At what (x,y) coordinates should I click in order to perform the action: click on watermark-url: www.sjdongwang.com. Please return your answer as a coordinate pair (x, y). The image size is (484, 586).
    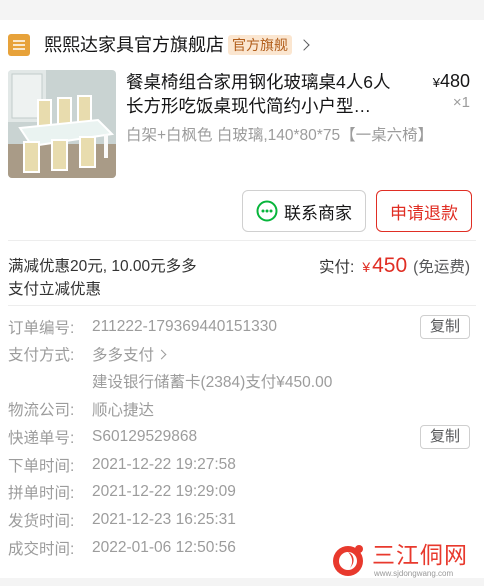
    Looking at the image, I should click on (414, 573).